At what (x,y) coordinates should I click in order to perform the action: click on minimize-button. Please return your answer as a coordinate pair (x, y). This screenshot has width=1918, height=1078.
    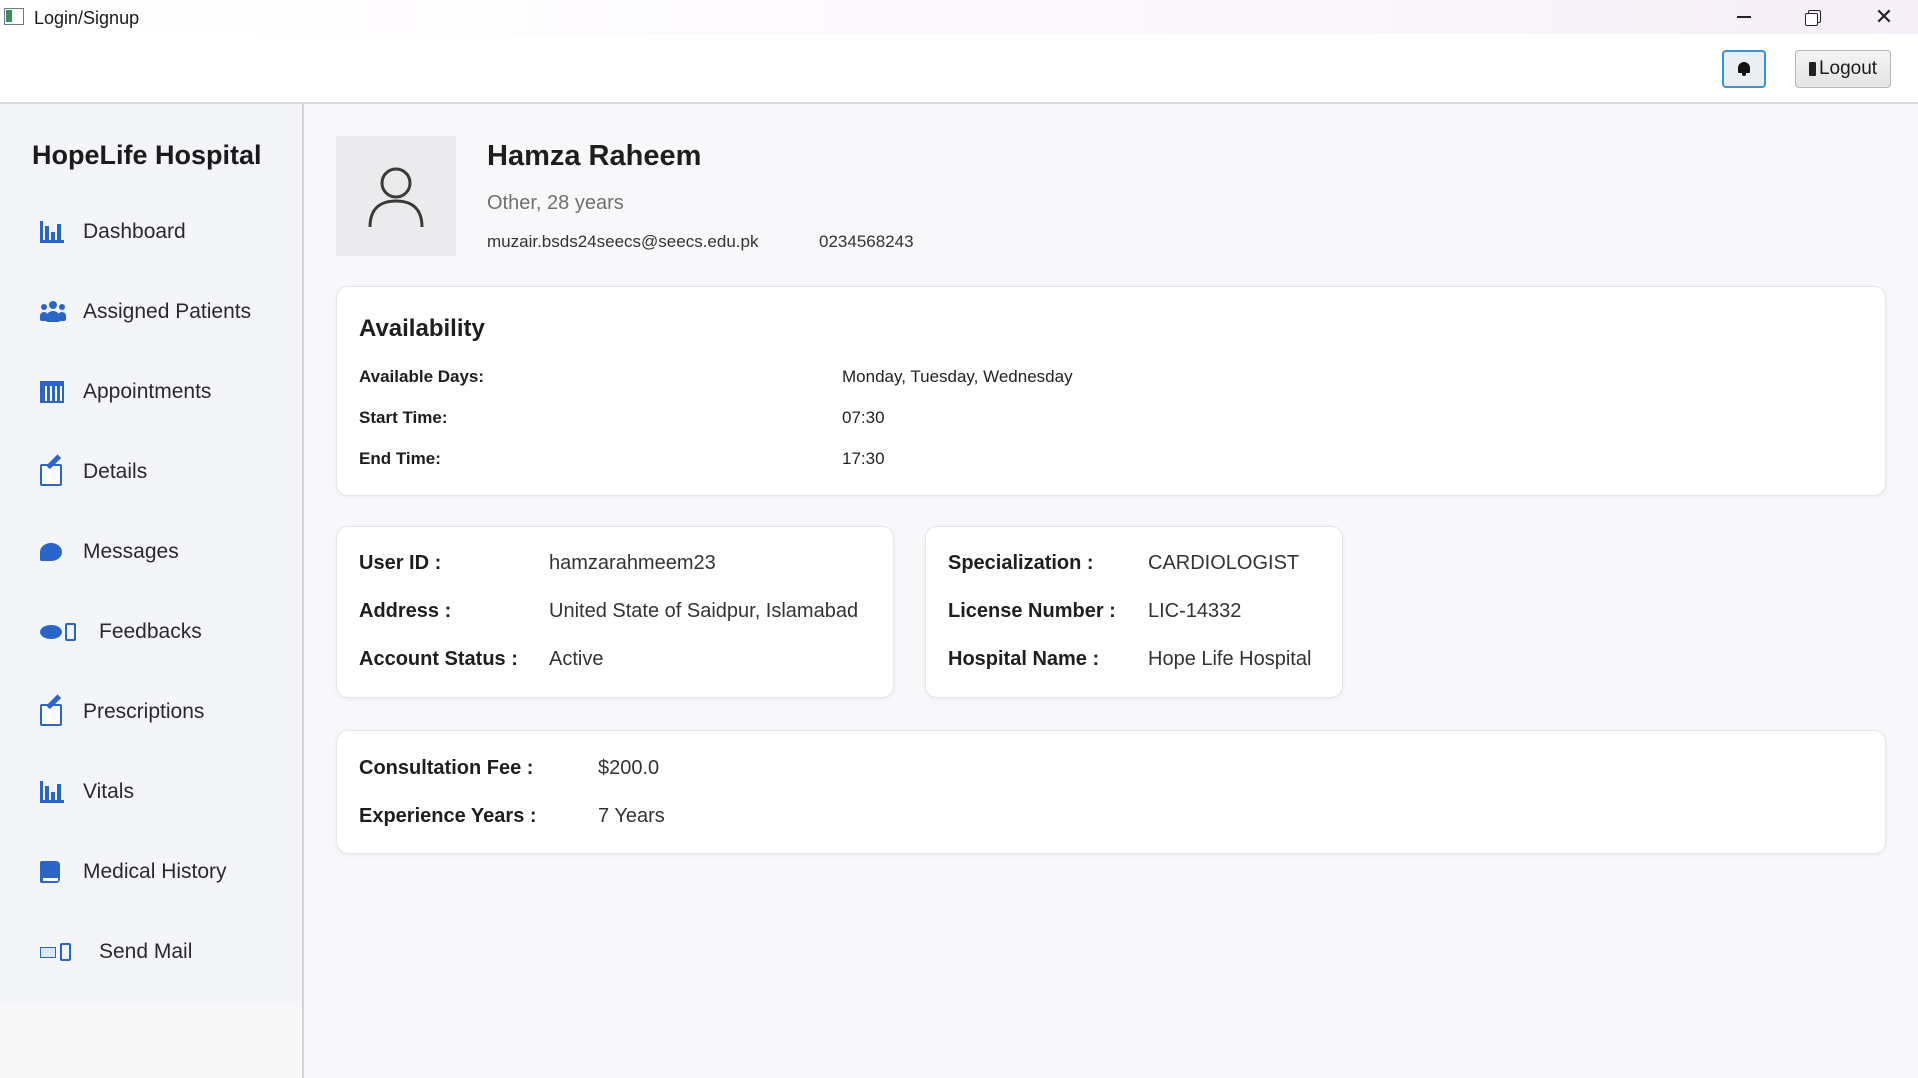
    Looking at the image, I should click on (1744, 17).